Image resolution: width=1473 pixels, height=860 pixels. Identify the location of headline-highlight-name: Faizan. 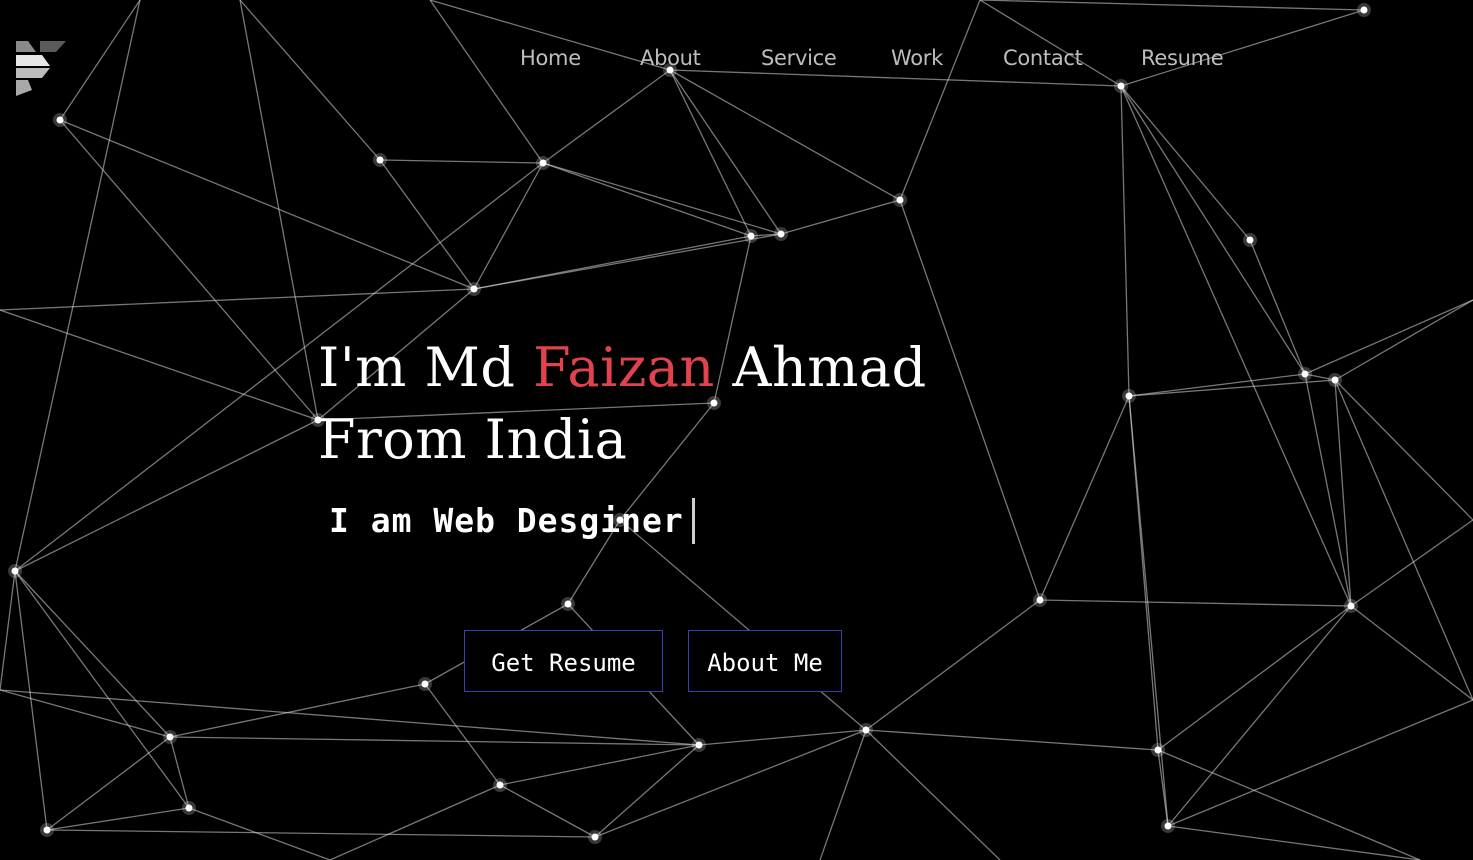
(624, 367).